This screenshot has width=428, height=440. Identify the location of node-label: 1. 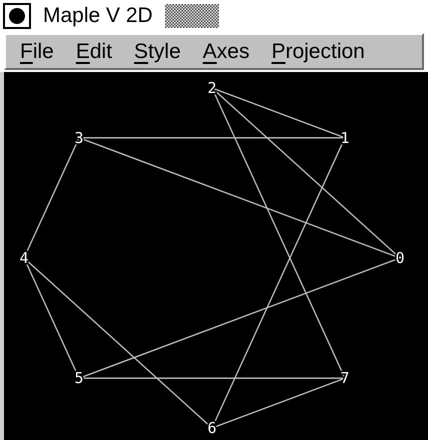
(345, 137).